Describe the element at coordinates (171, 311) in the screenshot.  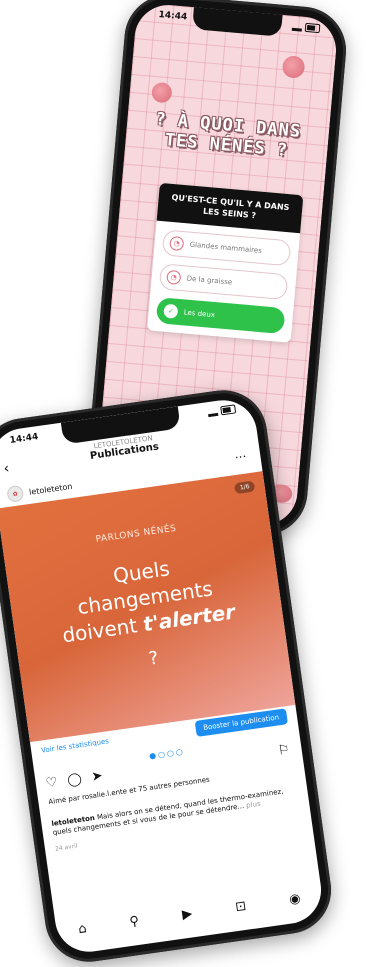
I see `check-icon: ✓` at that location.